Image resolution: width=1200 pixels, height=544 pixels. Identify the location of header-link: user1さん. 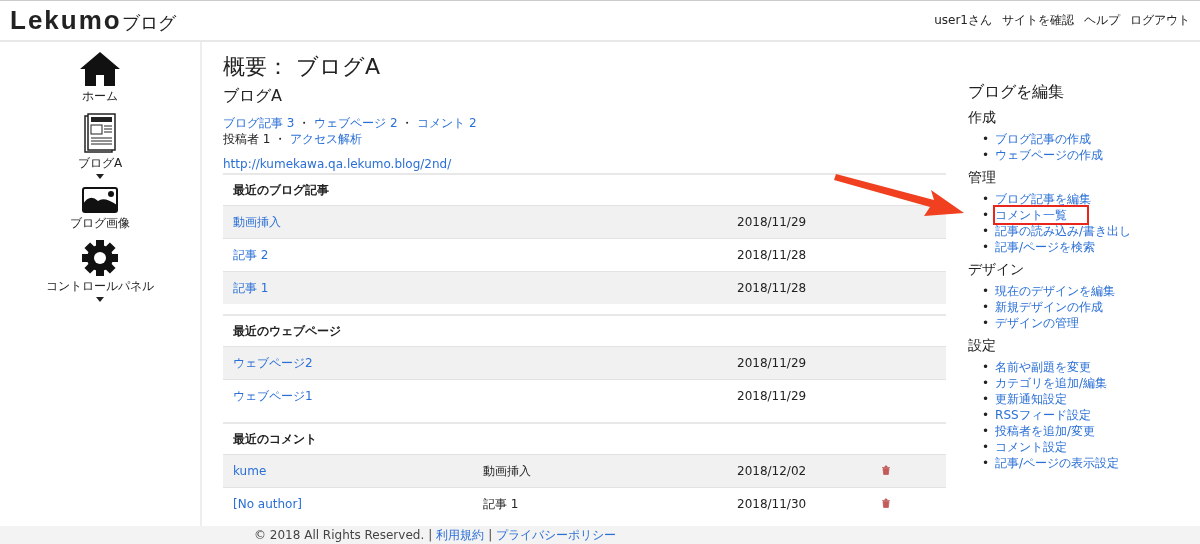
(963, 20).